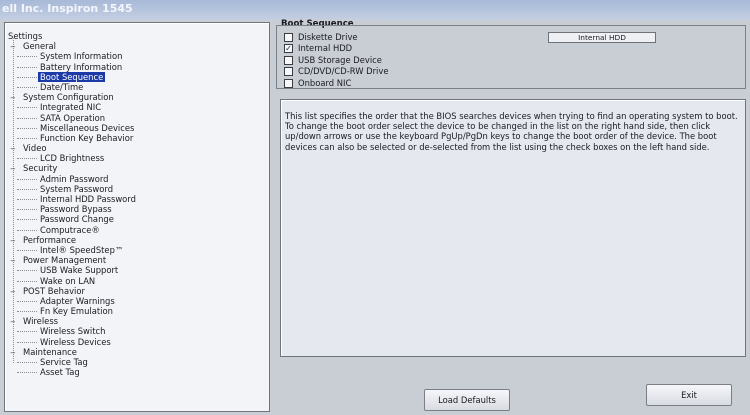 The image size is (750, 415). Describe the element at coordinates (137, 362) in the screenshot. I see `tree-item-service-tag: Service Tag` at that location.